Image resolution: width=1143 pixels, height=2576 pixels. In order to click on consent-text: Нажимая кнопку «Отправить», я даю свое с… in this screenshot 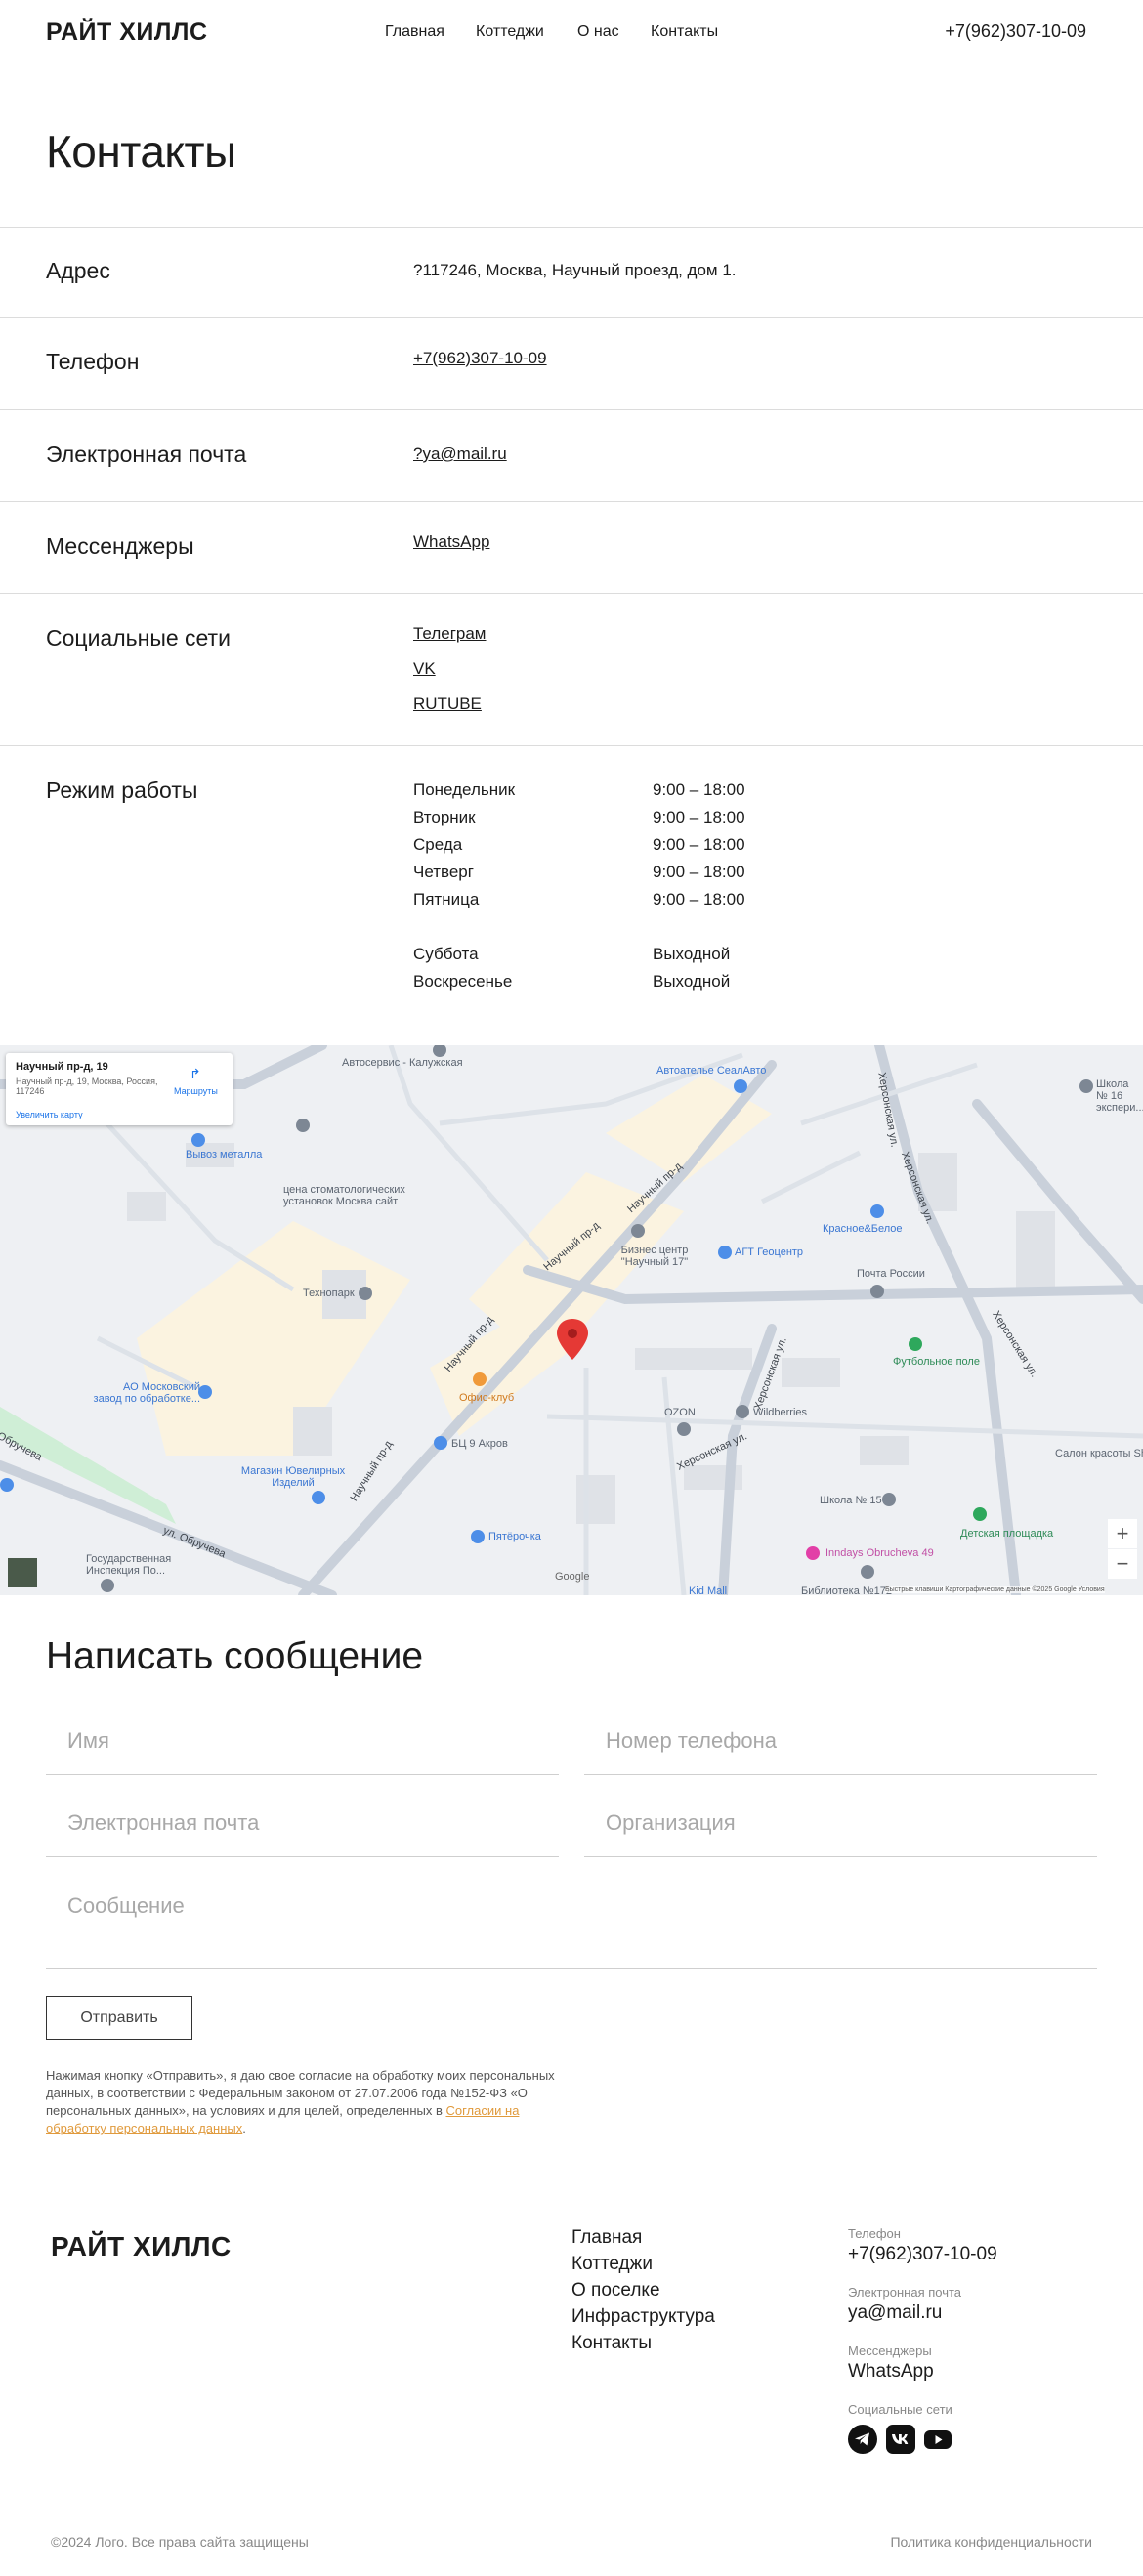, I will do `click(309, 2102)`.